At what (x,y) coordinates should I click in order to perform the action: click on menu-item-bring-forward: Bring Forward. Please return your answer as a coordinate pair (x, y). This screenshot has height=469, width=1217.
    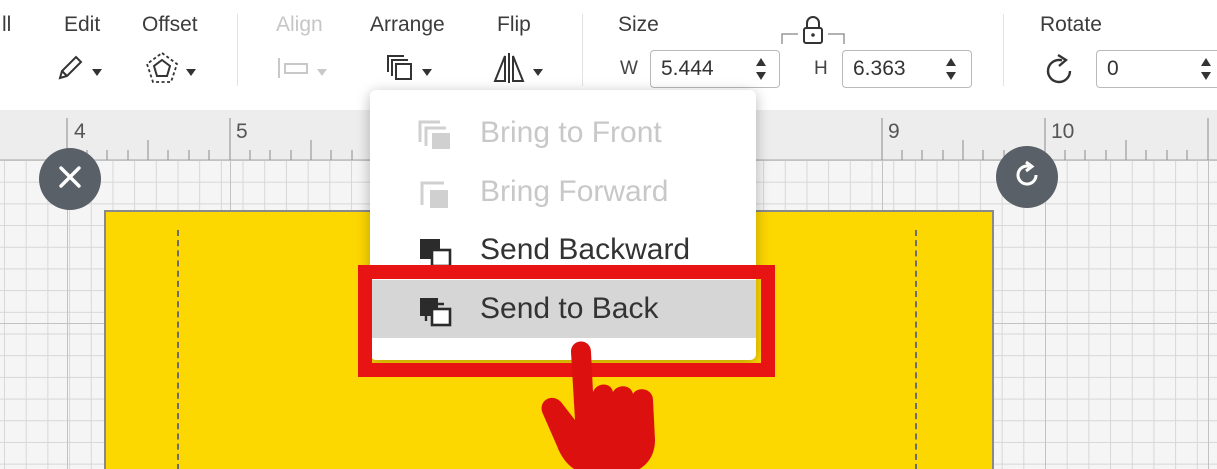
    Looking at the image, I should click on (563, 192).